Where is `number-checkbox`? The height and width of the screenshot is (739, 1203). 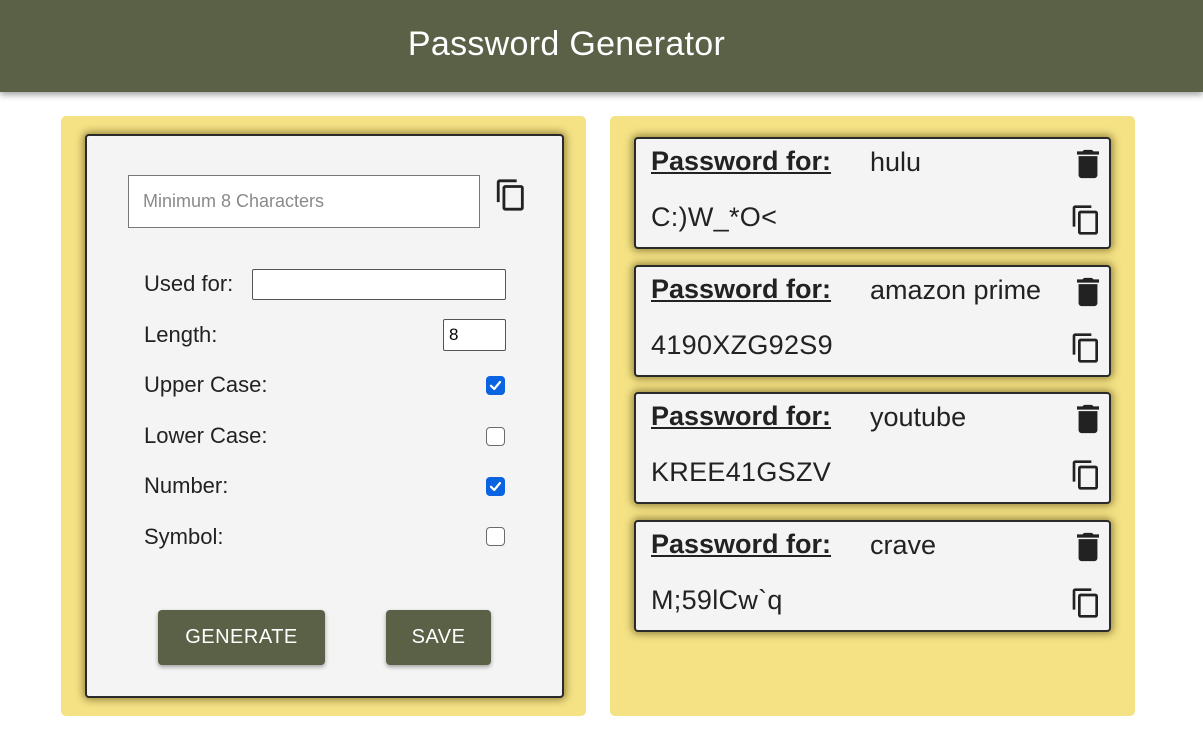 number-checkbox is located at coordinates (495, 486).